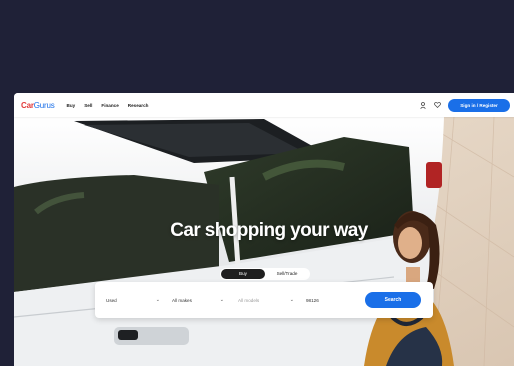 This screenshot has width=514, height=366. I want to click on condition-value: Used, so click(111, 300).